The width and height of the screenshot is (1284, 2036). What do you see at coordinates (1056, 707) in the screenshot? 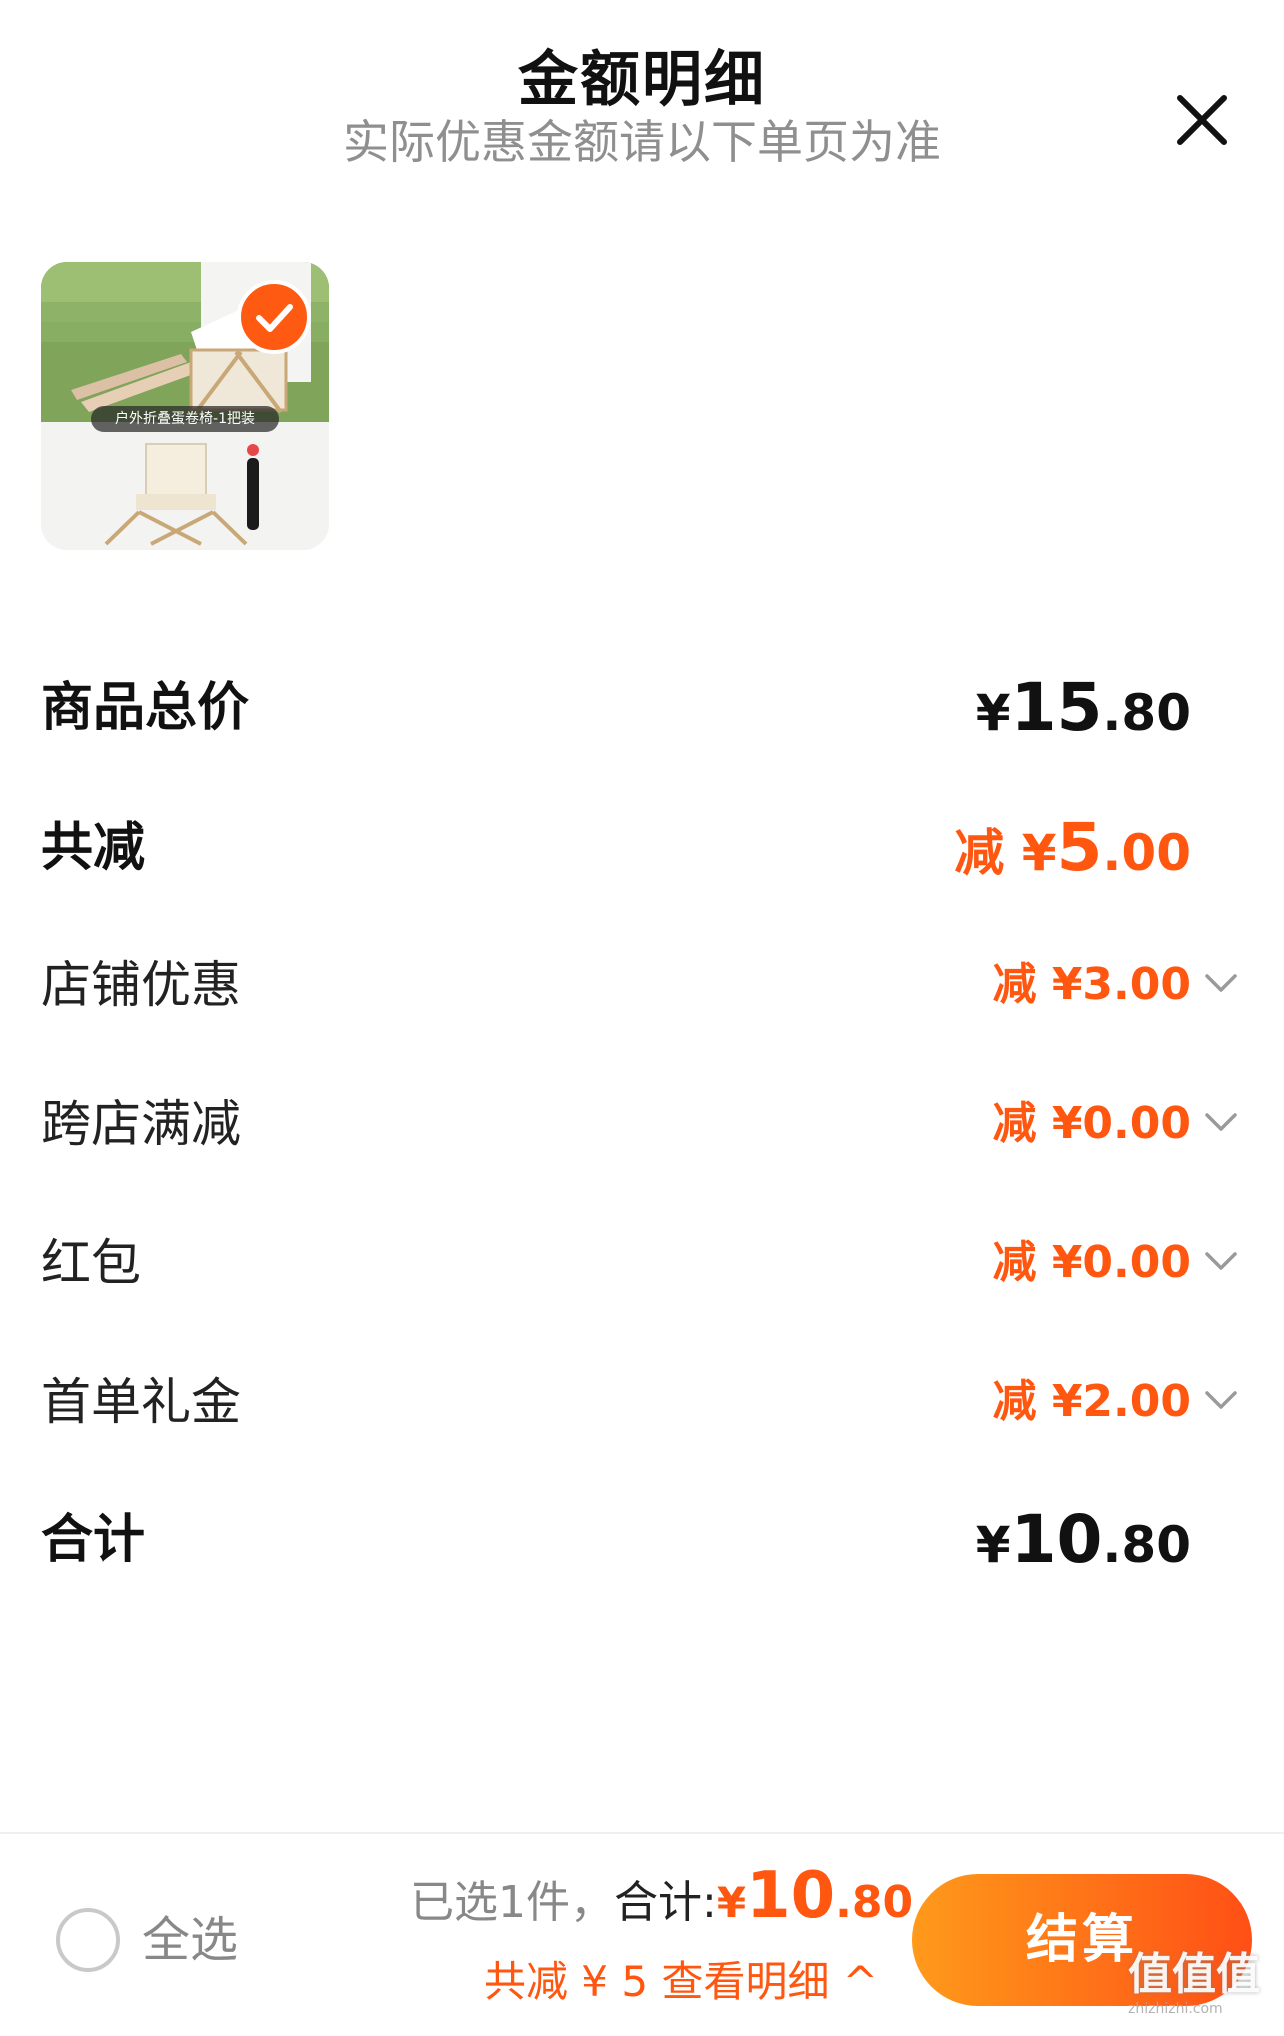
I see `subtotal-int: 15` at bounding box center [1056, 707].